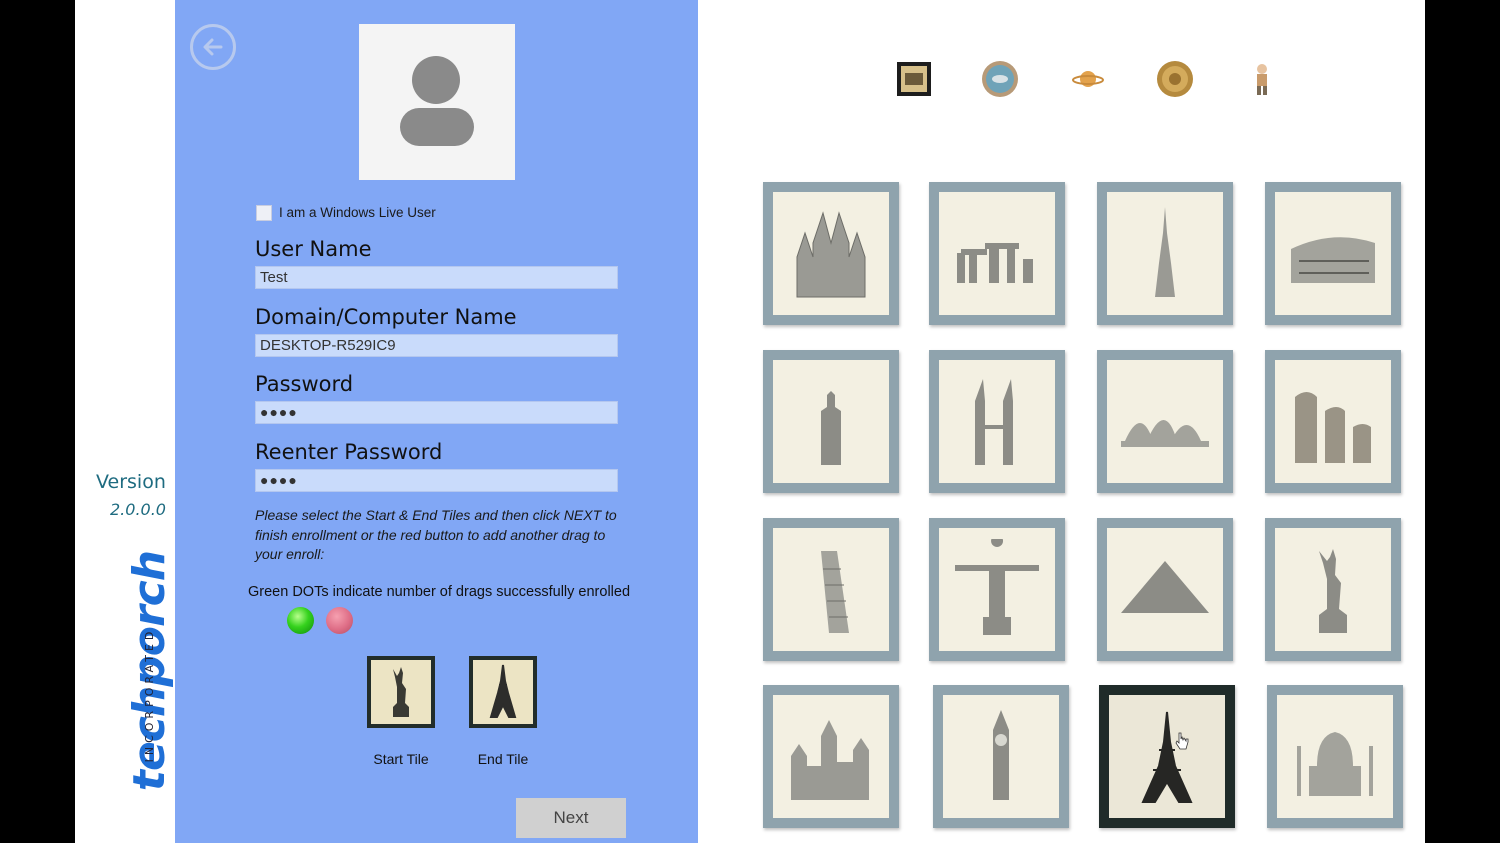  Describe the element at coordinates (1335, 763) in the screenshot. I see `taj-mahal-icon` at that location.